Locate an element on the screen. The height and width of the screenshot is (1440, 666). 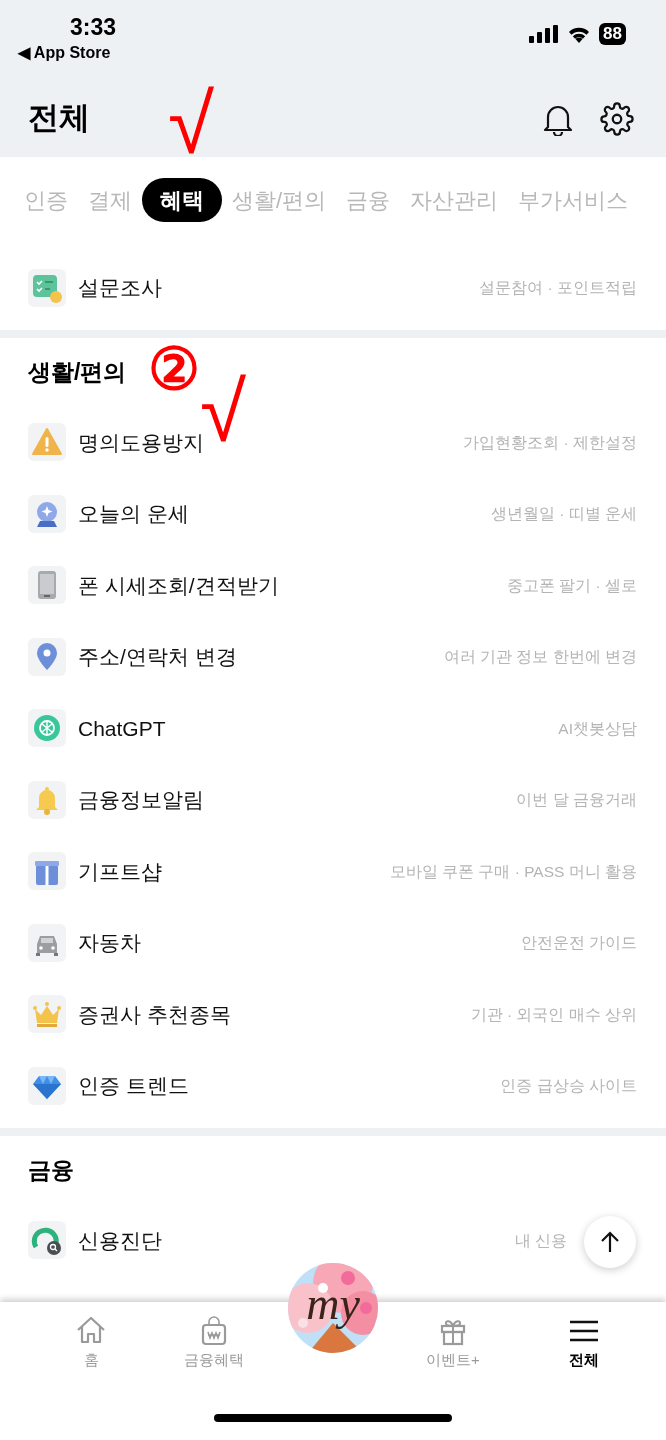
menu-item-title: 인증 트렌드 is located at coordinates (133, 1086).